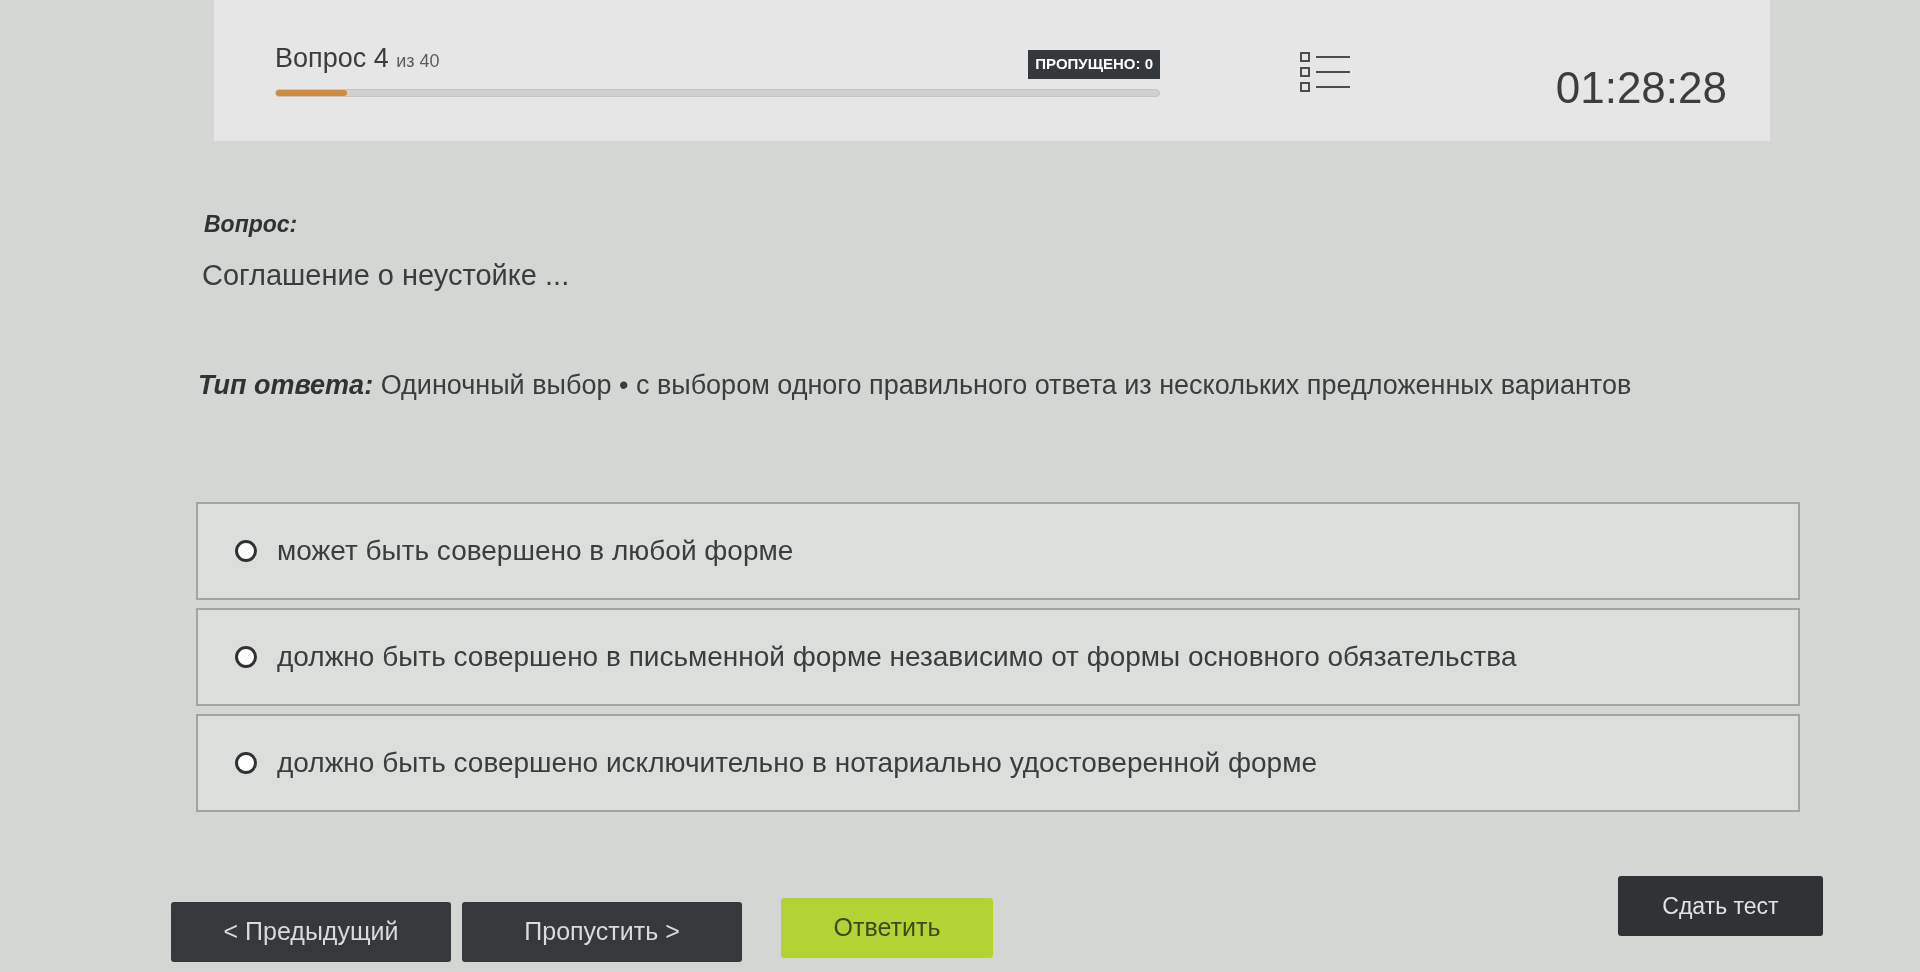 Image resolution: width=1920 pixels, height=972 pixels. What do you see at coordinates (311, 932) in the screenshot?
I see `nav-button: < Предыдущий` at bounding box center [311, 932].